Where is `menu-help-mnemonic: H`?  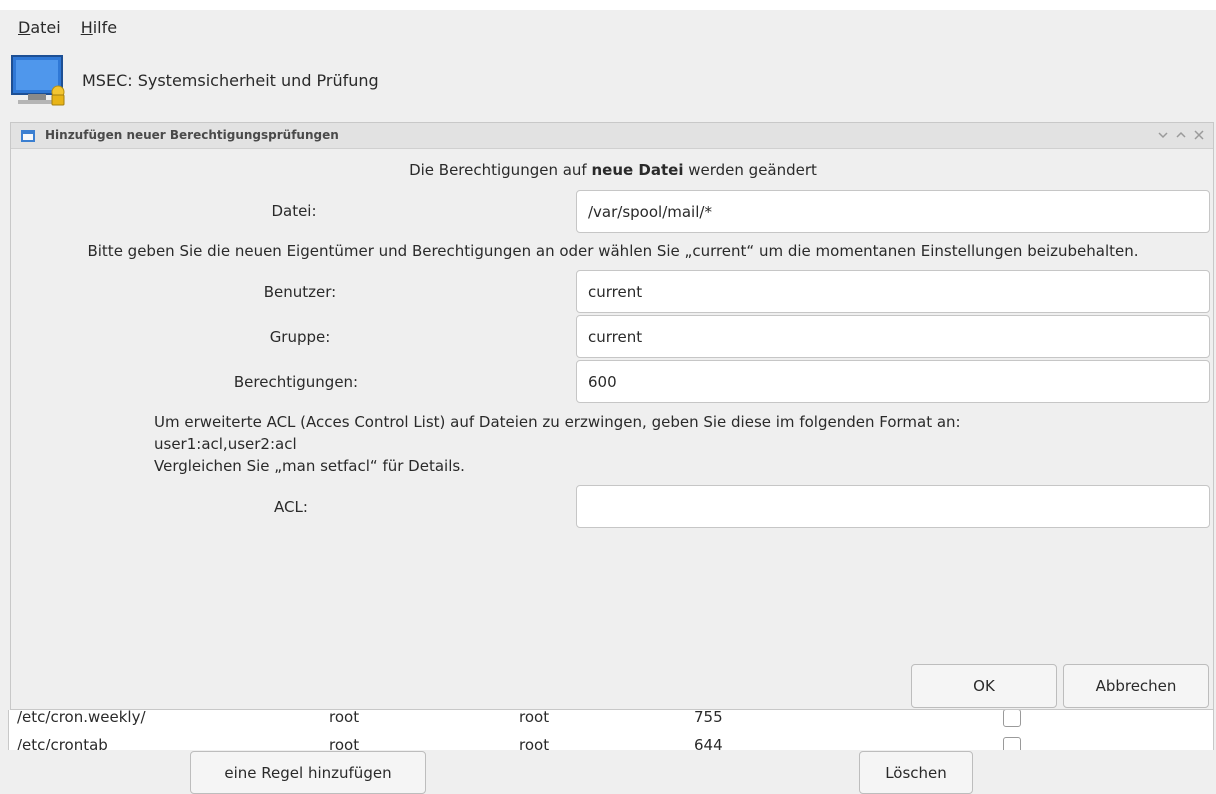
menu-help-mnemonic: H is located at coordinates (86, 27).